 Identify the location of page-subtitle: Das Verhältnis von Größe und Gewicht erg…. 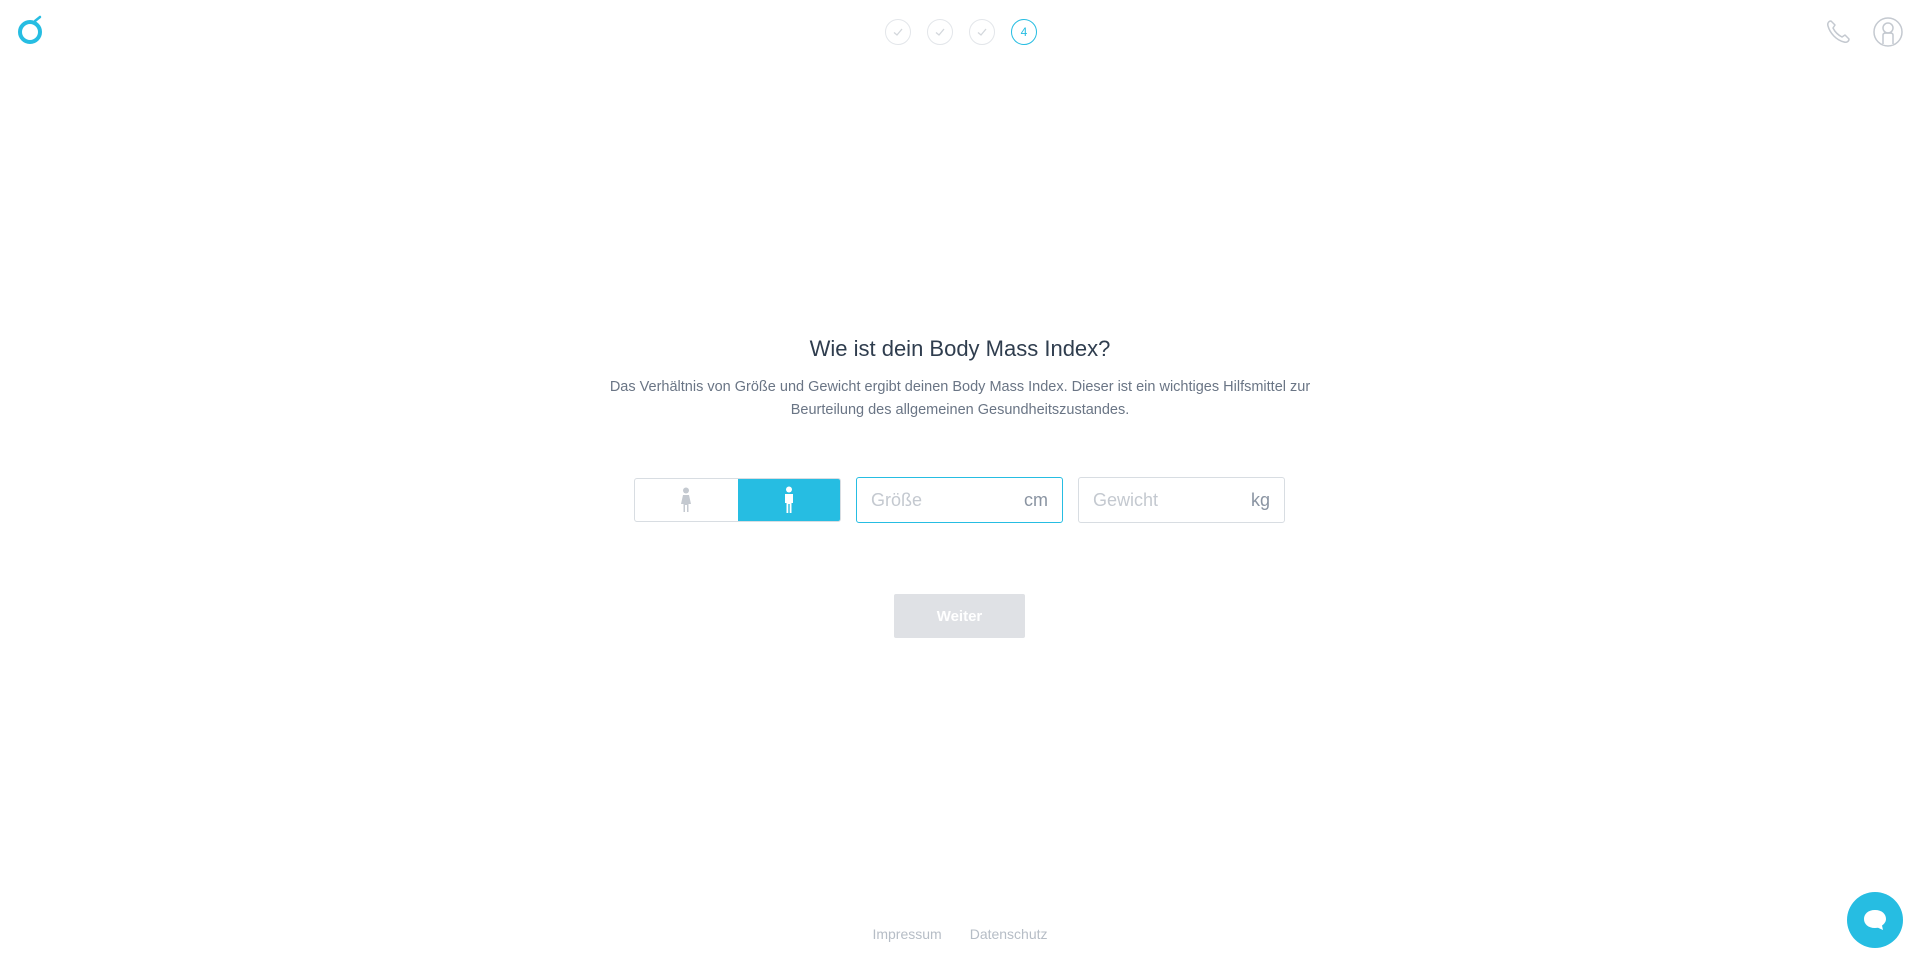
(960, 398).